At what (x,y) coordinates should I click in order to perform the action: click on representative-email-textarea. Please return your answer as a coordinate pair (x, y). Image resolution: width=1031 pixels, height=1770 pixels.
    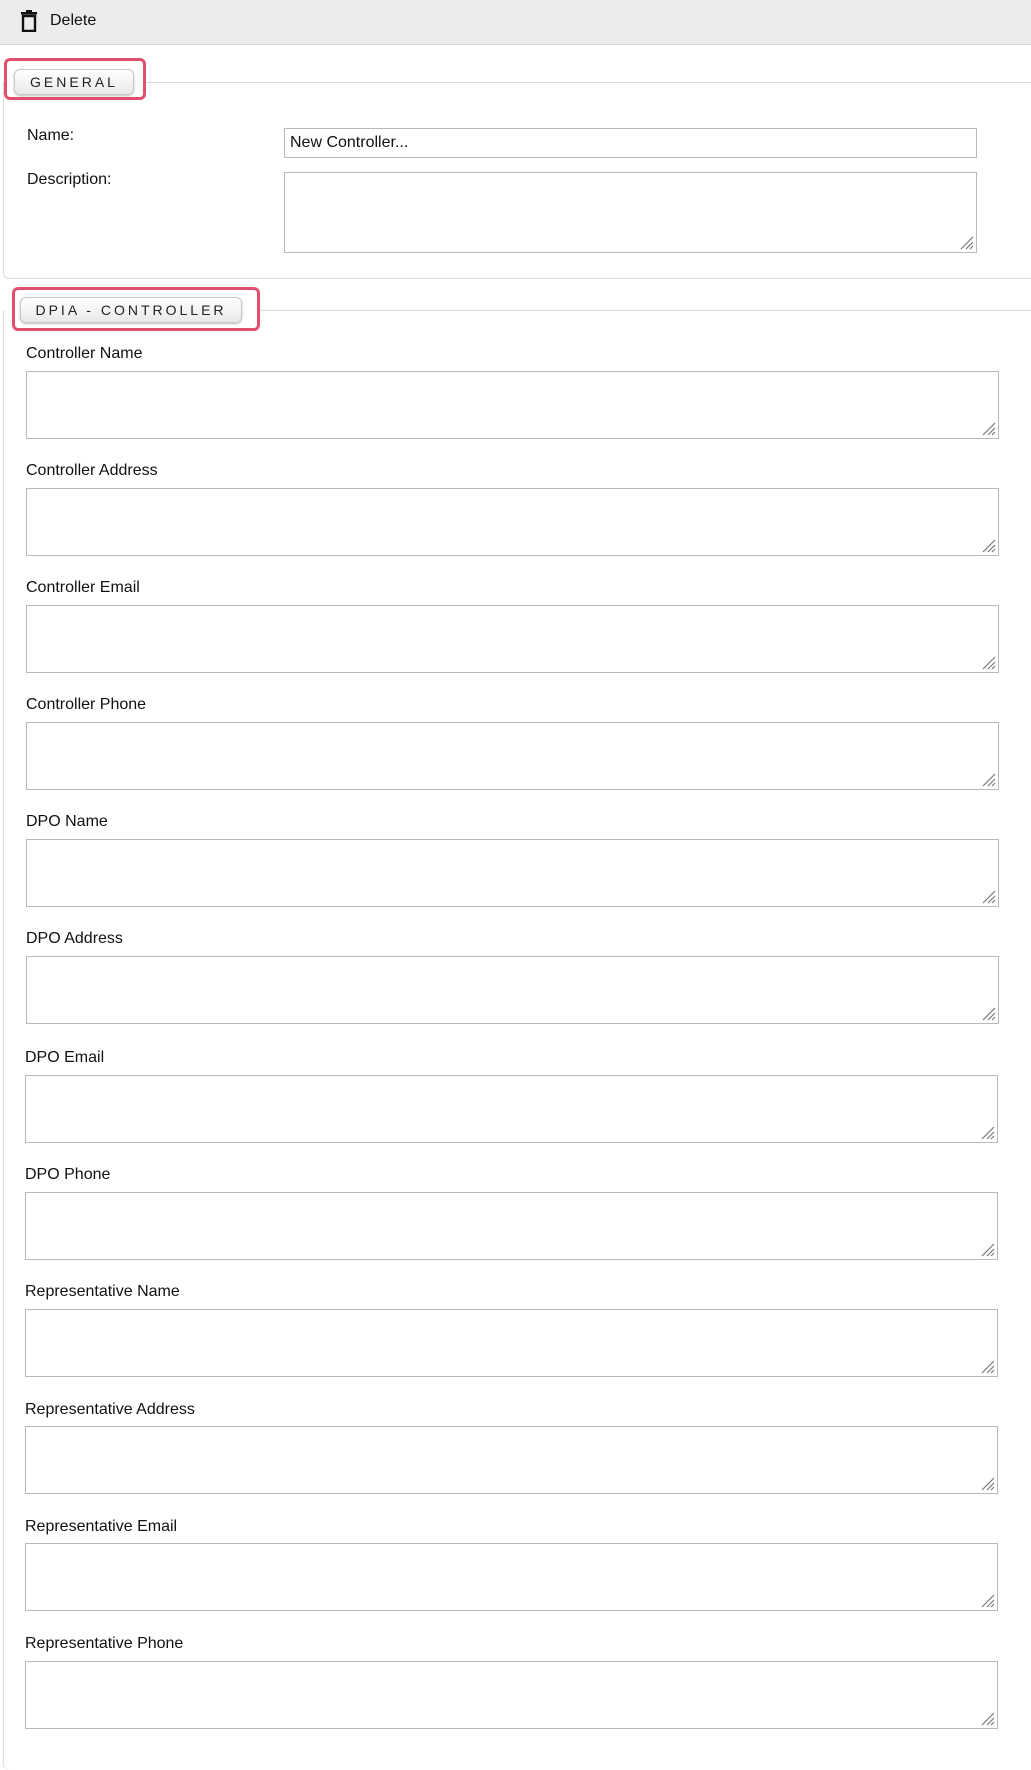
    Looking at the image, I should click on (511, 1577).